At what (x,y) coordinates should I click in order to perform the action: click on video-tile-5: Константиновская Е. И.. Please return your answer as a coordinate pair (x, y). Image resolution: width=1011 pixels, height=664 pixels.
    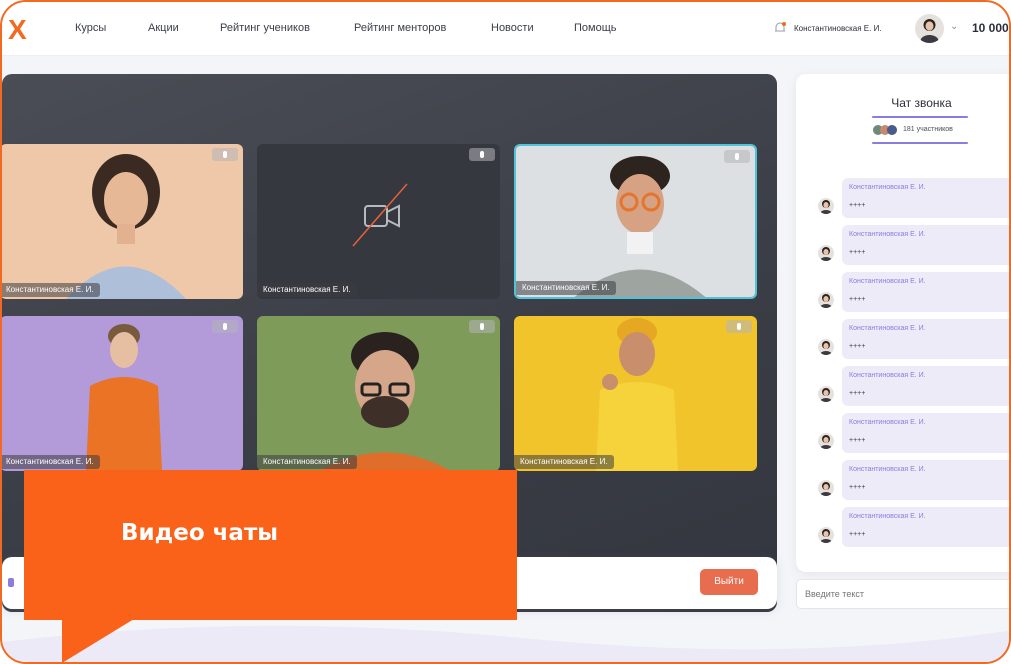
    Looking at the image, I should click on (378, 393).